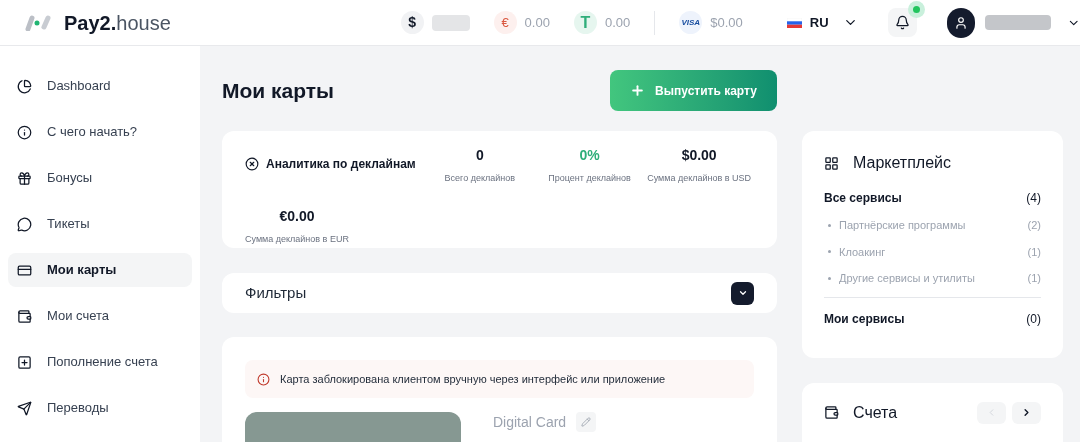 This screenshot has width=1080, height=442. I want to click on sidebar-item: Мои карты, so click(100, 270).